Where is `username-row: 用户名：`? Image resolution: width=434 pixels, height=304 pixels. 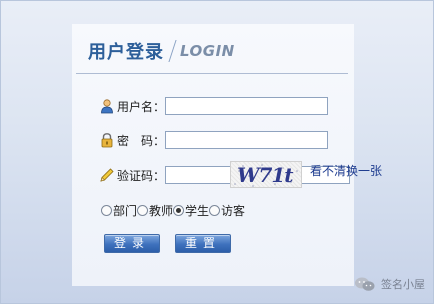 username-row: 用户名： is located at coordinates (214, 106).